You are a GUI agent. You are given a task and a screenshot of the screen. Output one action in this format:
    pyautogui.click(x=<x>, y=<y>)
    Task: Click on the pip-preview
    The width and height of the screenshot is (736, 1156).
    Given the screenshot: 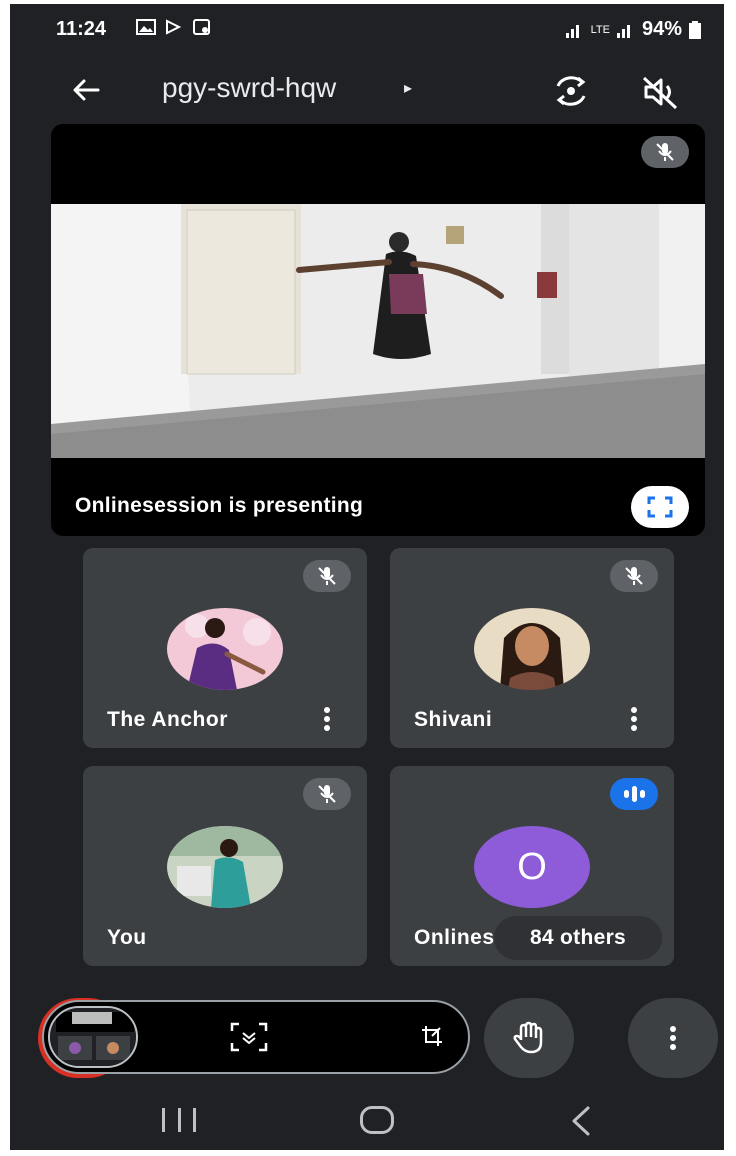 What is the action you would take?
    pyautogui.click(x=93, y=1037)
    